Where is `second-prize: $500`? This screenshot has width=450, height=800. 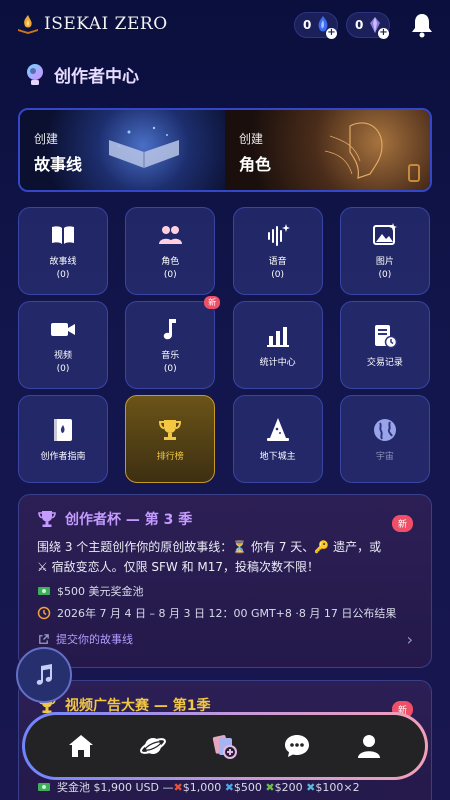
second-prize: $500 is located at coordinates (247, 787).